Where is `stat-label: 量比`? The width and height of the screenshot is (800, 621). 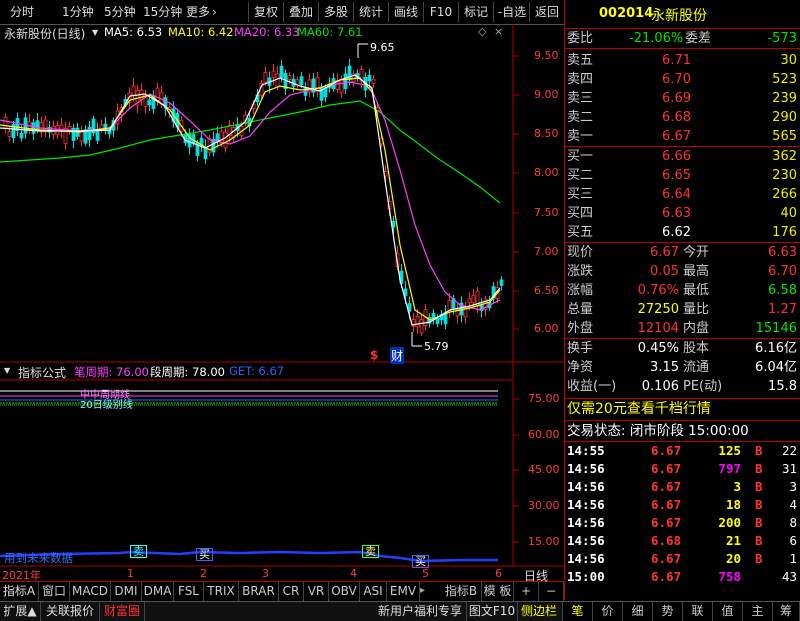 stat-label: 量比 is located at coordinates (696, 309).